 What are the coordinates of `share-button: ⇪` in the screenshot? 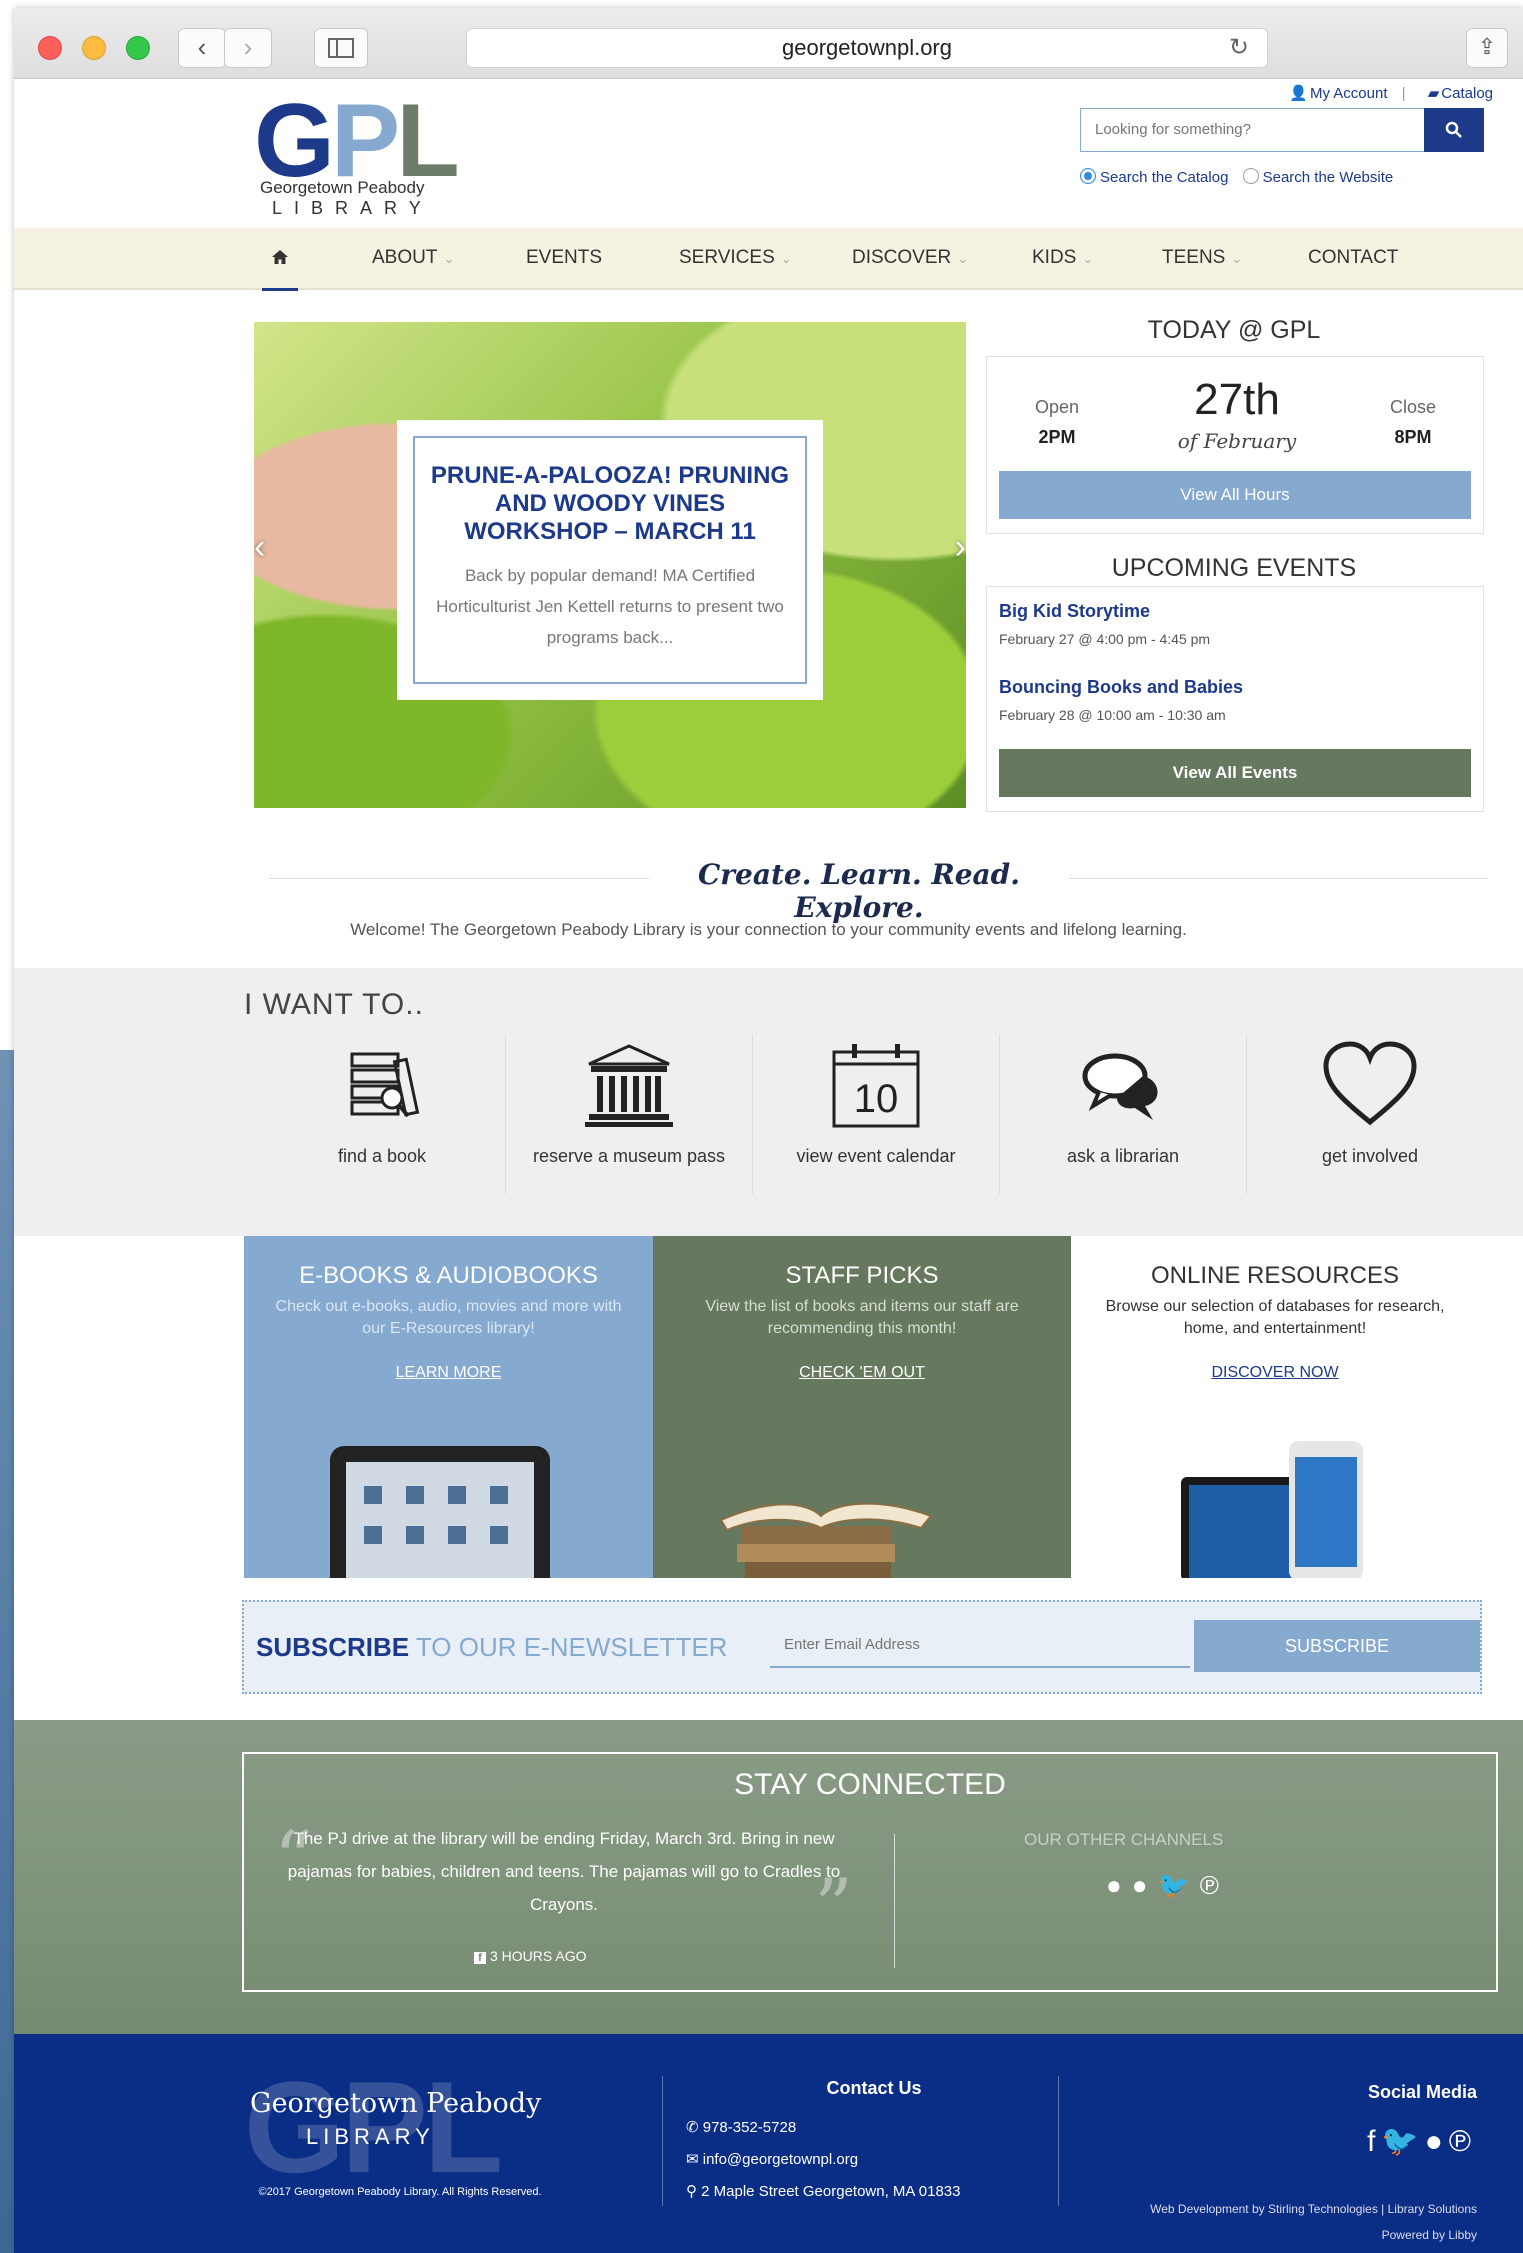 It's located at (1487, 48).